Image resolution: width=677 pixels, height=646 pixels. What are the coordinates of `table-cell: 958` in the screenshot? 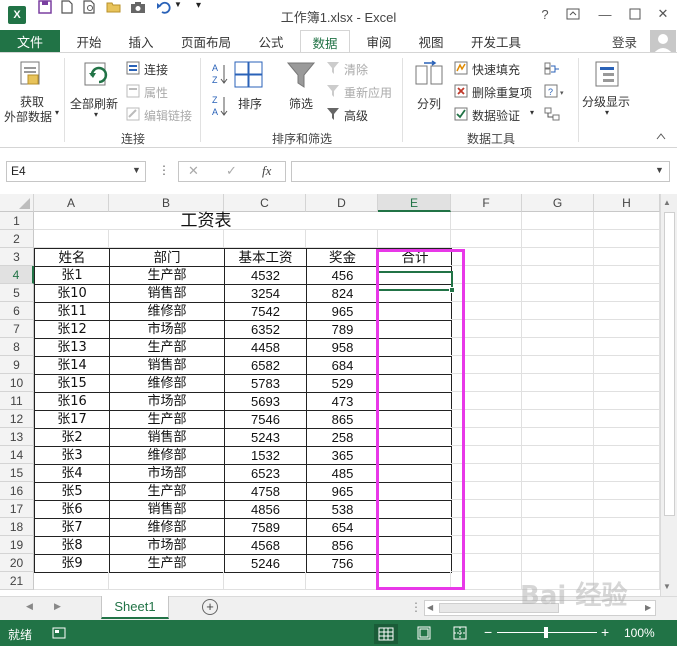 It's located at (342, 347).